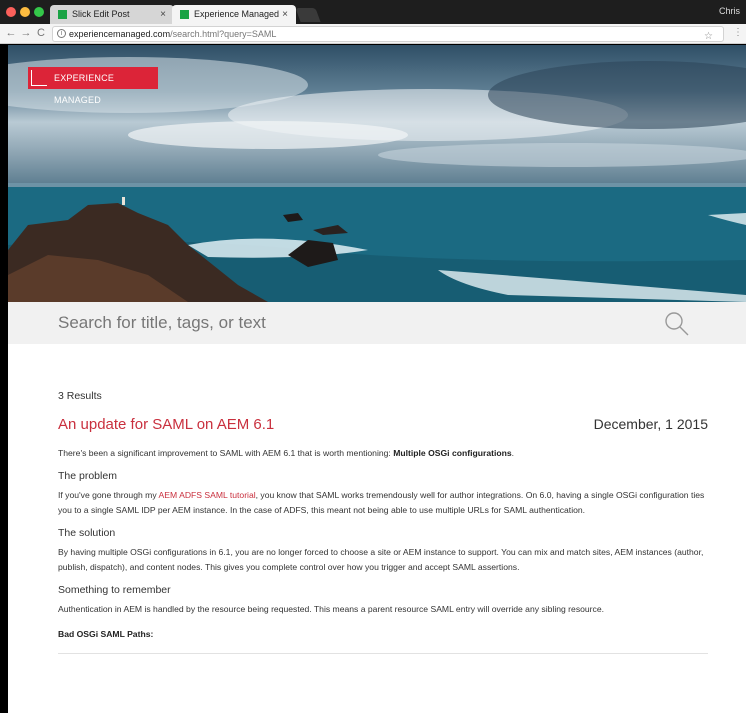 The width and height of the screenshot is (746, 713). I want to click on close-window-button, so click(11, 12).